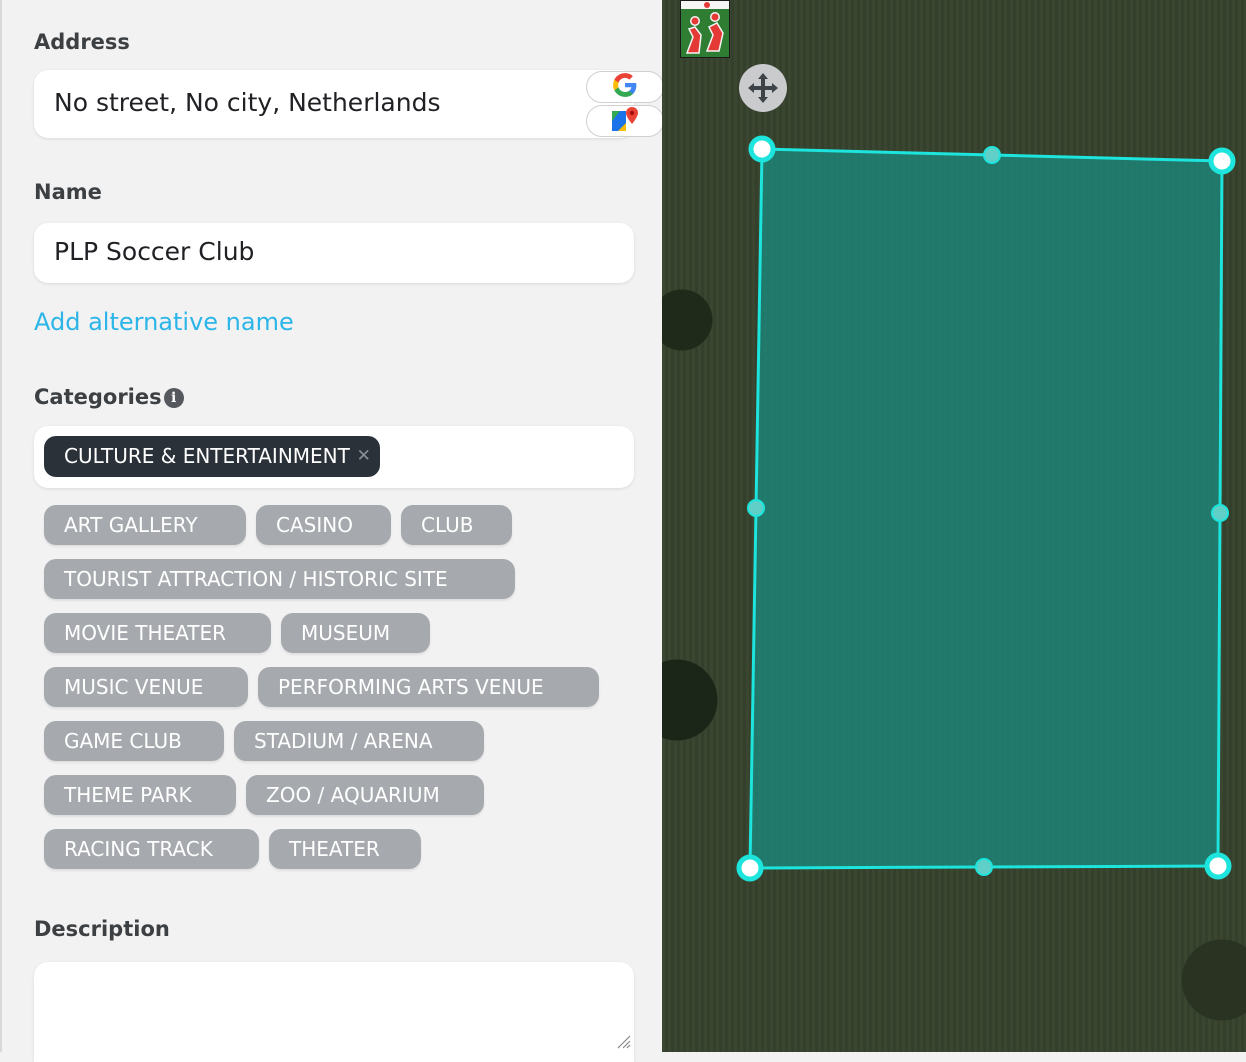  What do you see at coordinates (1218, 866) in the screenshot?
I see `corner-handle-bottom-right` at bounding box center [1218, 866].